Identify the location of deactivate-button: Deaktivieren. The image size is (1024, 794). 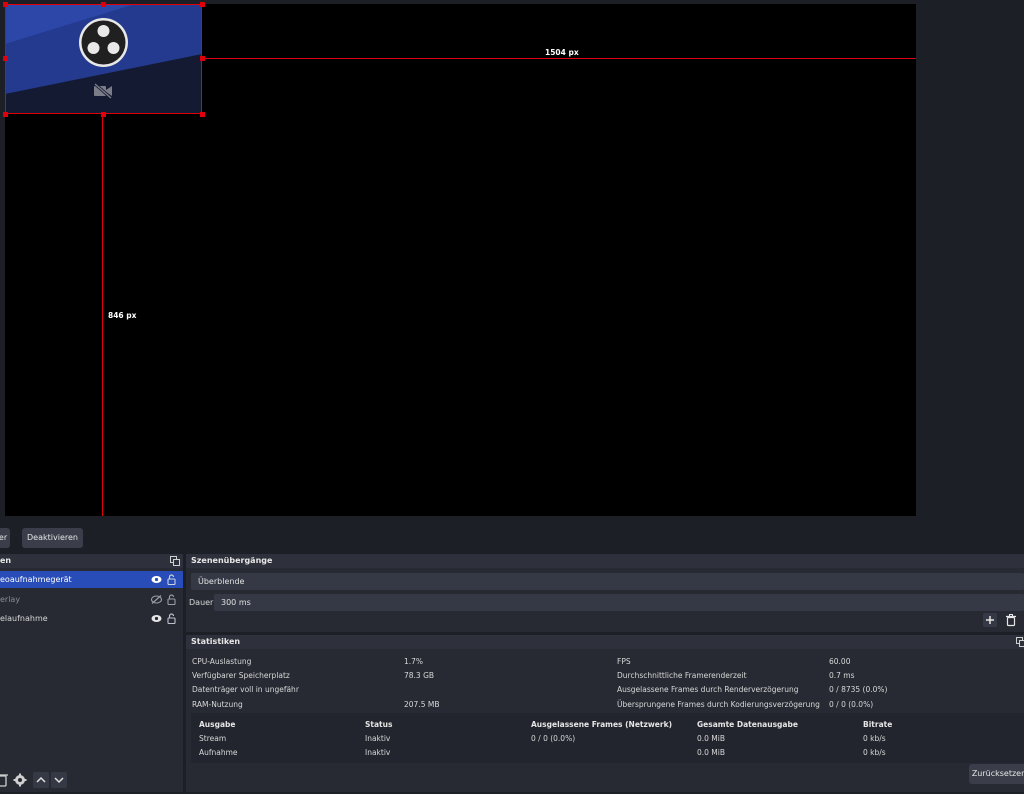
(52, 538).